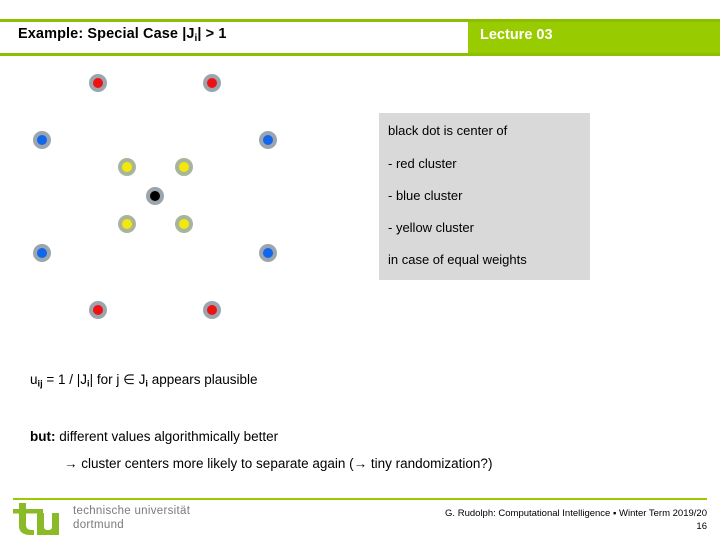 Image resolution: width=720 pixels, height=540 pixels. I want to click on tu-logo-mark-icon, so click(36, 519).